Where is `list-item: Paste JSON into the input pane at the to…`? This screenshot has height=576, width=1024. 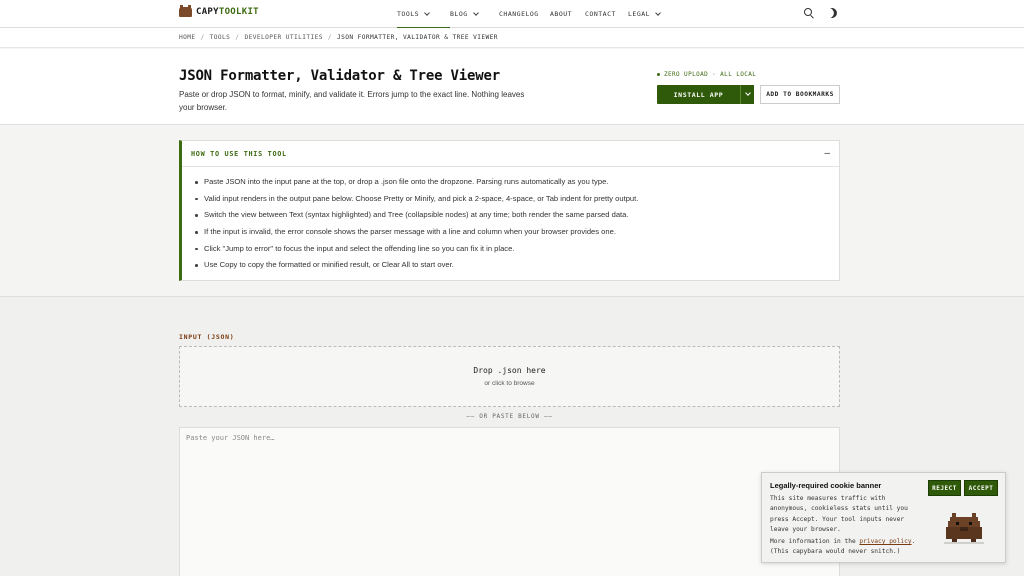
list-item: Paste JSON into the input pane at the to… is located at coordinates (517, 185).